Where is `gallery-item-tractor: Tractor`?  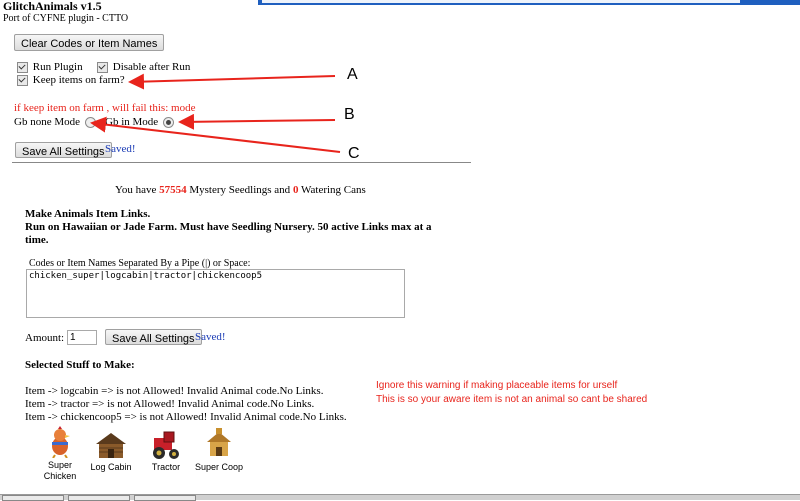 gallery-item-tractor: Tractor is located at coordinates (166, 451).